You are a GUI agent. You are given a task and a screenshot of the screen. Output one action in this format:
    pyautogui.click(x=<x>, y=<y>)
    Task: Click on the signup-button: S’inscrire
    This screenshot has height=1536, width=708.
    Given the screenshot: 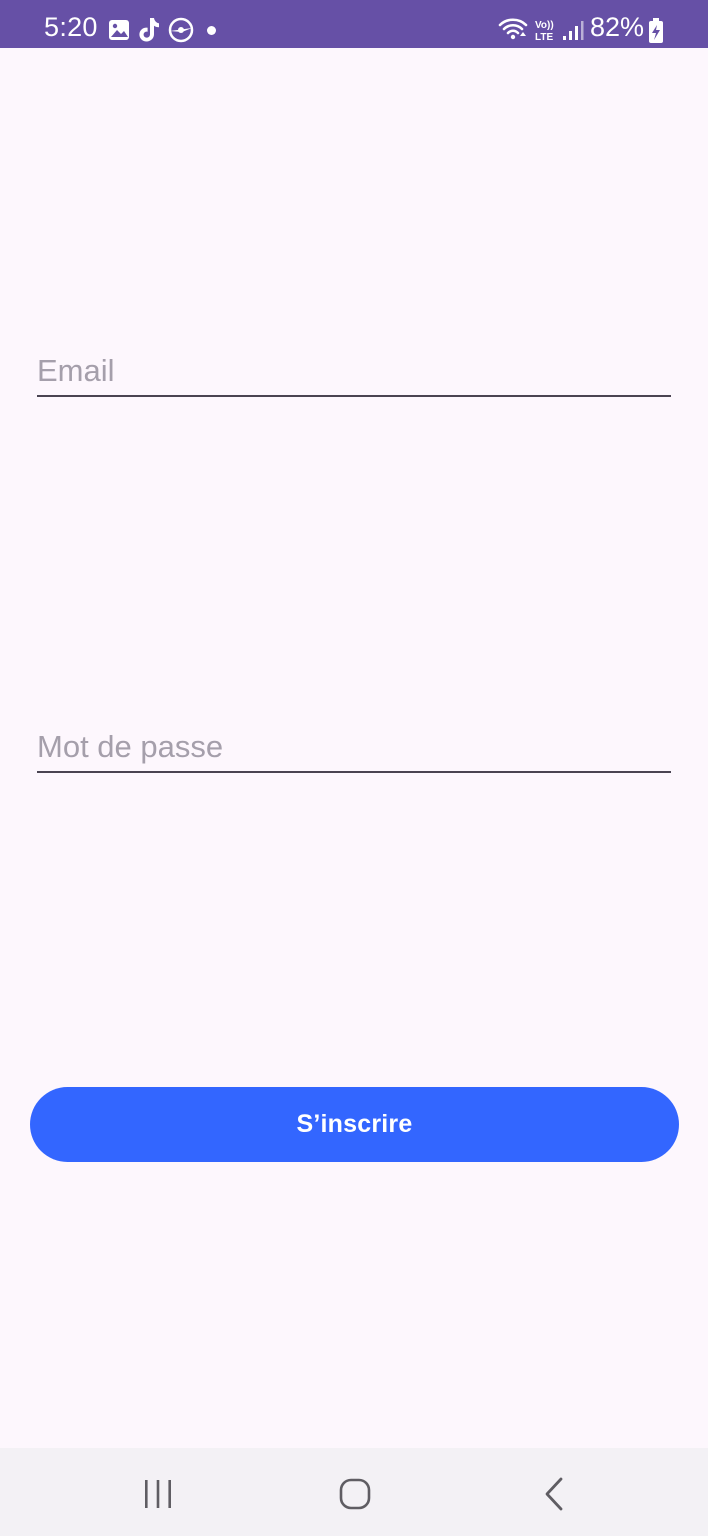 What is the action you would take?
    pyautogui.click(x=354, y=1124)
    